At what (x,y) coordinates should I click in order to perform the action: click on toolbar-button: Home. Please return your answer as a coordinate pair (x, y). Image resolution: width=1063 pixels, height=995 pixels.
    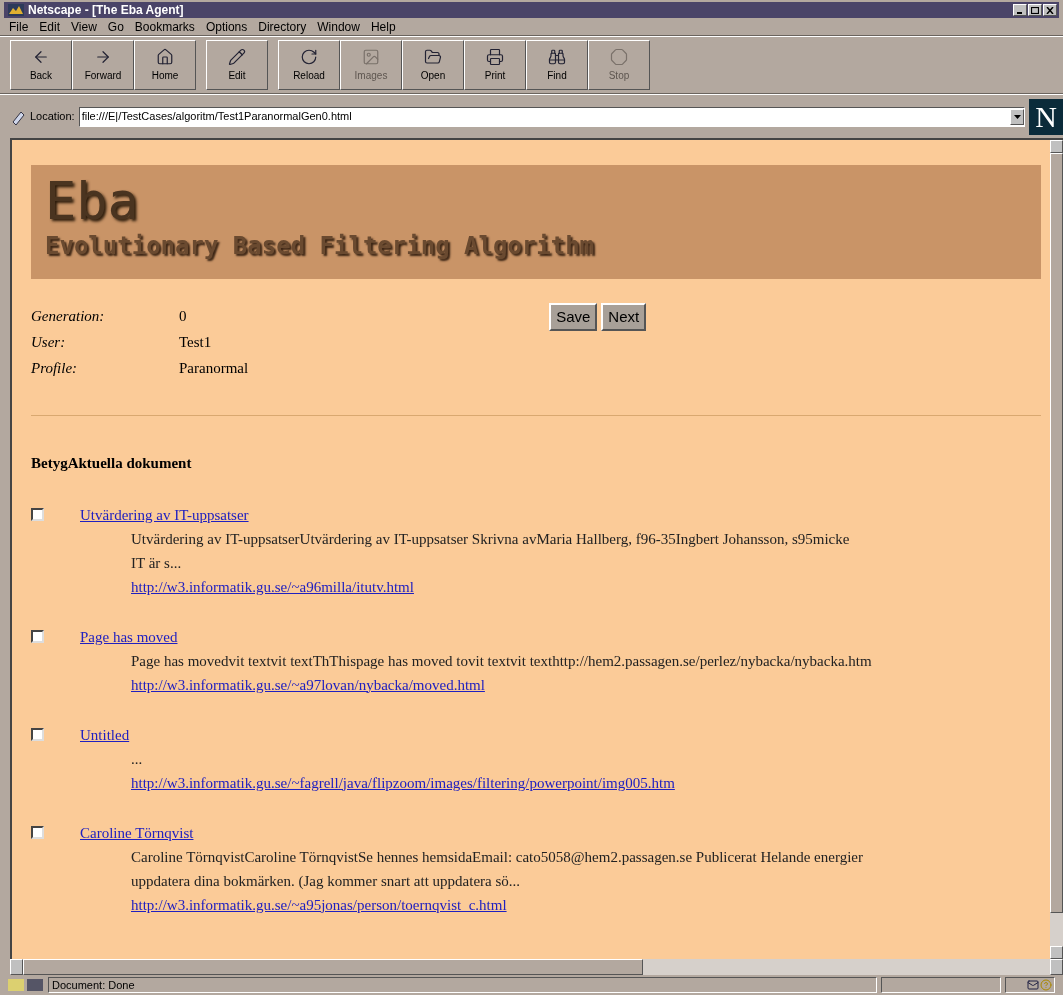
    Looking at the image, I should click on (165, 65).